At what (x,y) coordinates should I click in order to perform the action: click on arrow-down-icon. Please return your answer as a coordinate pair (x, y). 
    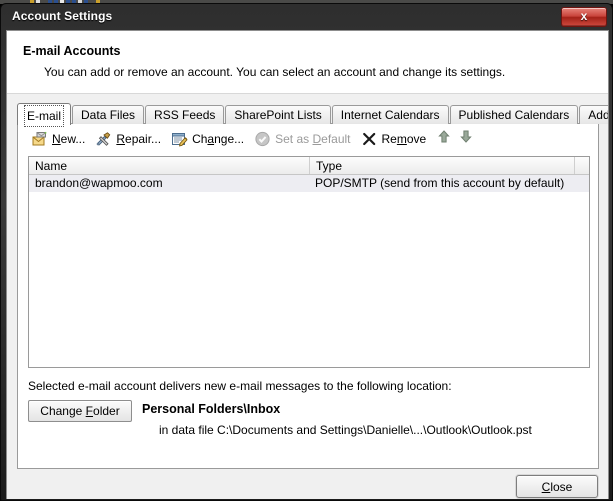
    Looking at the image, I should click on (466, 139).